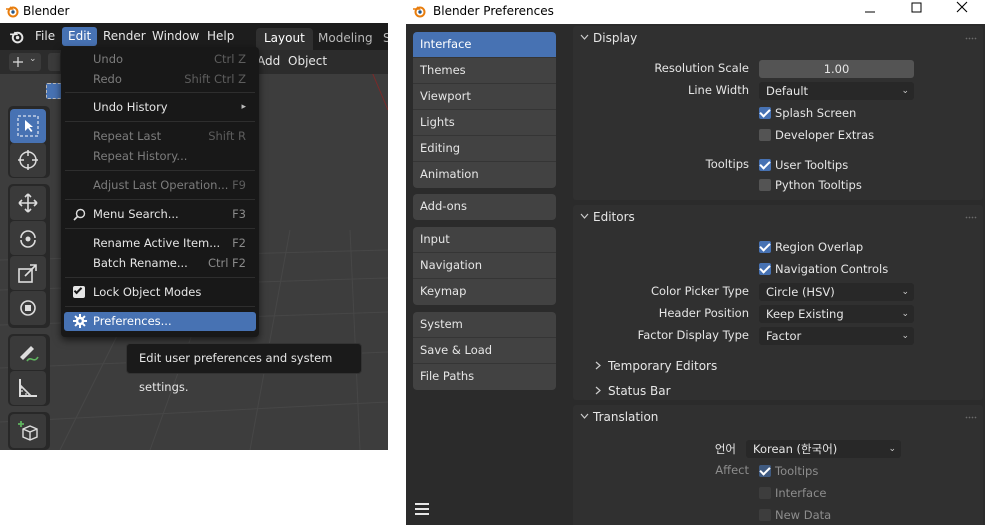  Describe the element at coordinates (832, 269) in the screenshot. I see `checkbox-label: Navigation Controls` at that location.